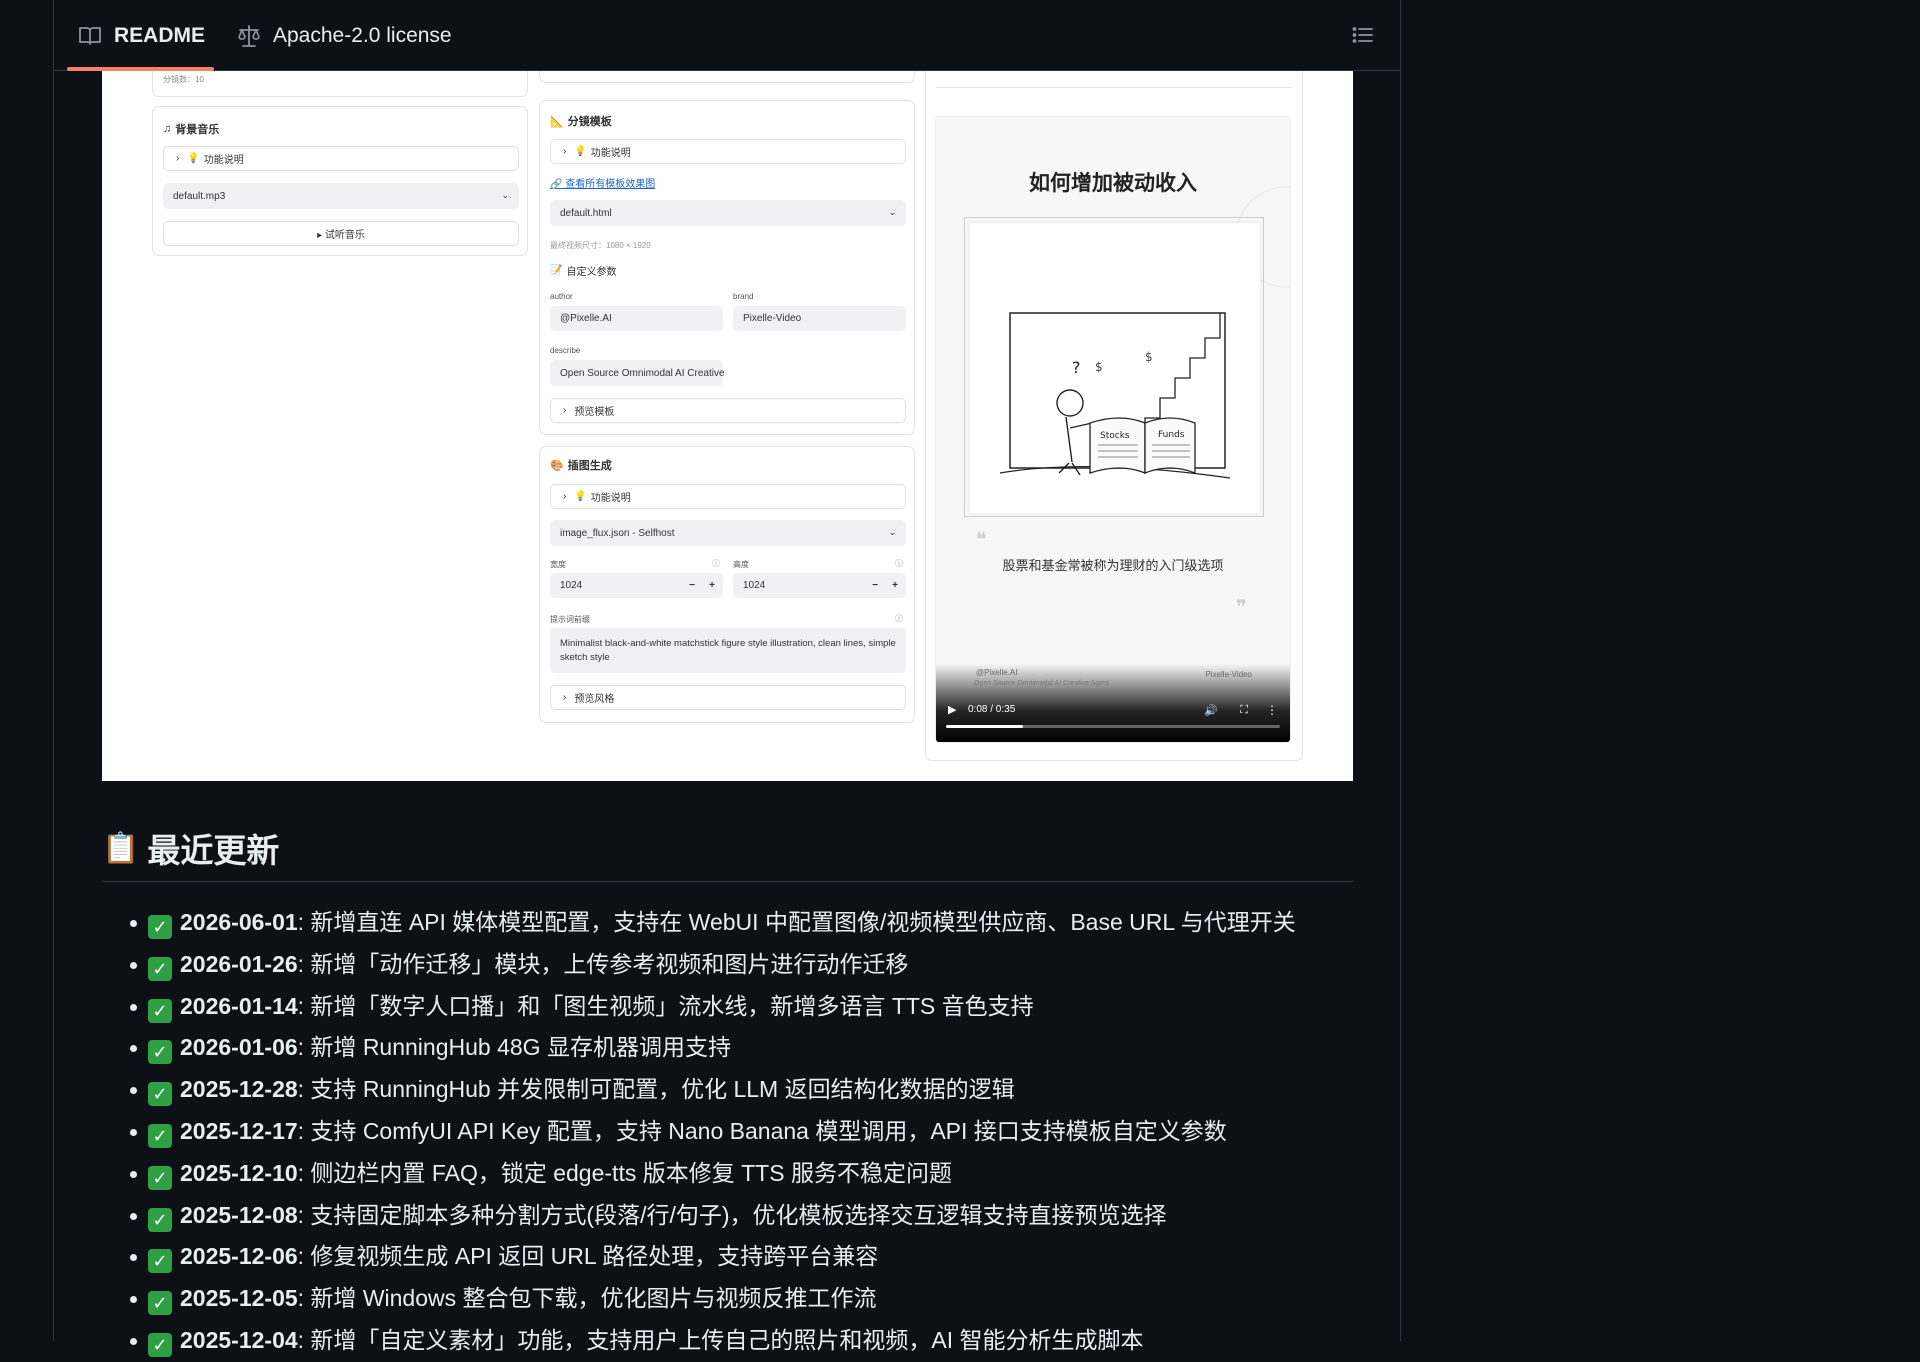 The width and height of the screenshot is (1920, 1362). Describe the element at coordinates (1115, 395) in the screenshot. I see `matchstick-illustration: ? $ $ Stocks Funds` at that location.